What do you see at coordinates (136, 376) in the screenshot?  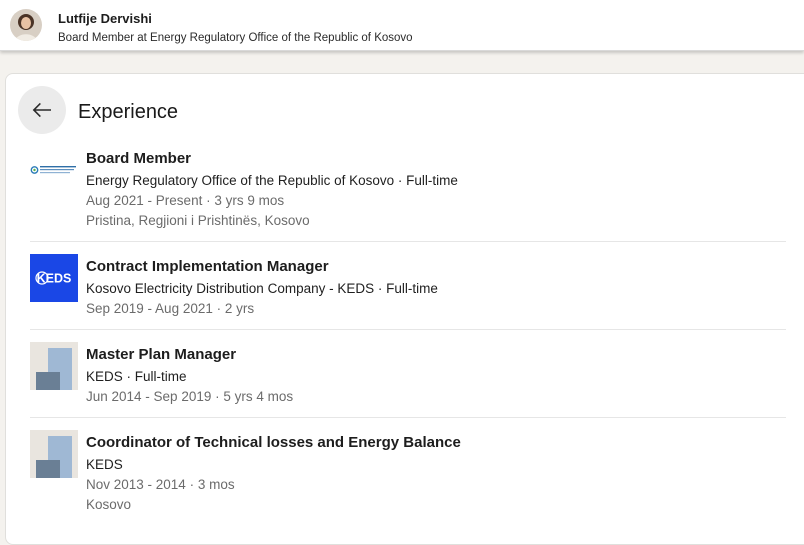 I see `company-name: KEDS · Full-time` at bounding box center [136, 376].